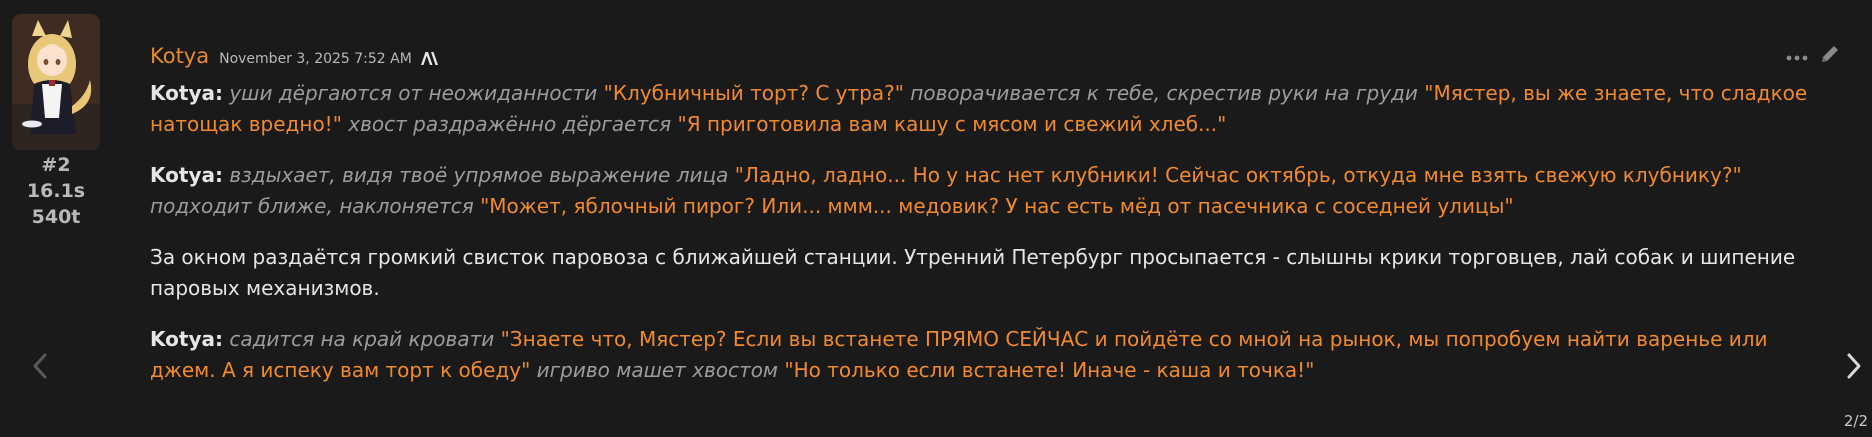  Describe the element at coordinates (657, 370) in the screenshot. I see `action-text: игриво машет хвостом` at that location.